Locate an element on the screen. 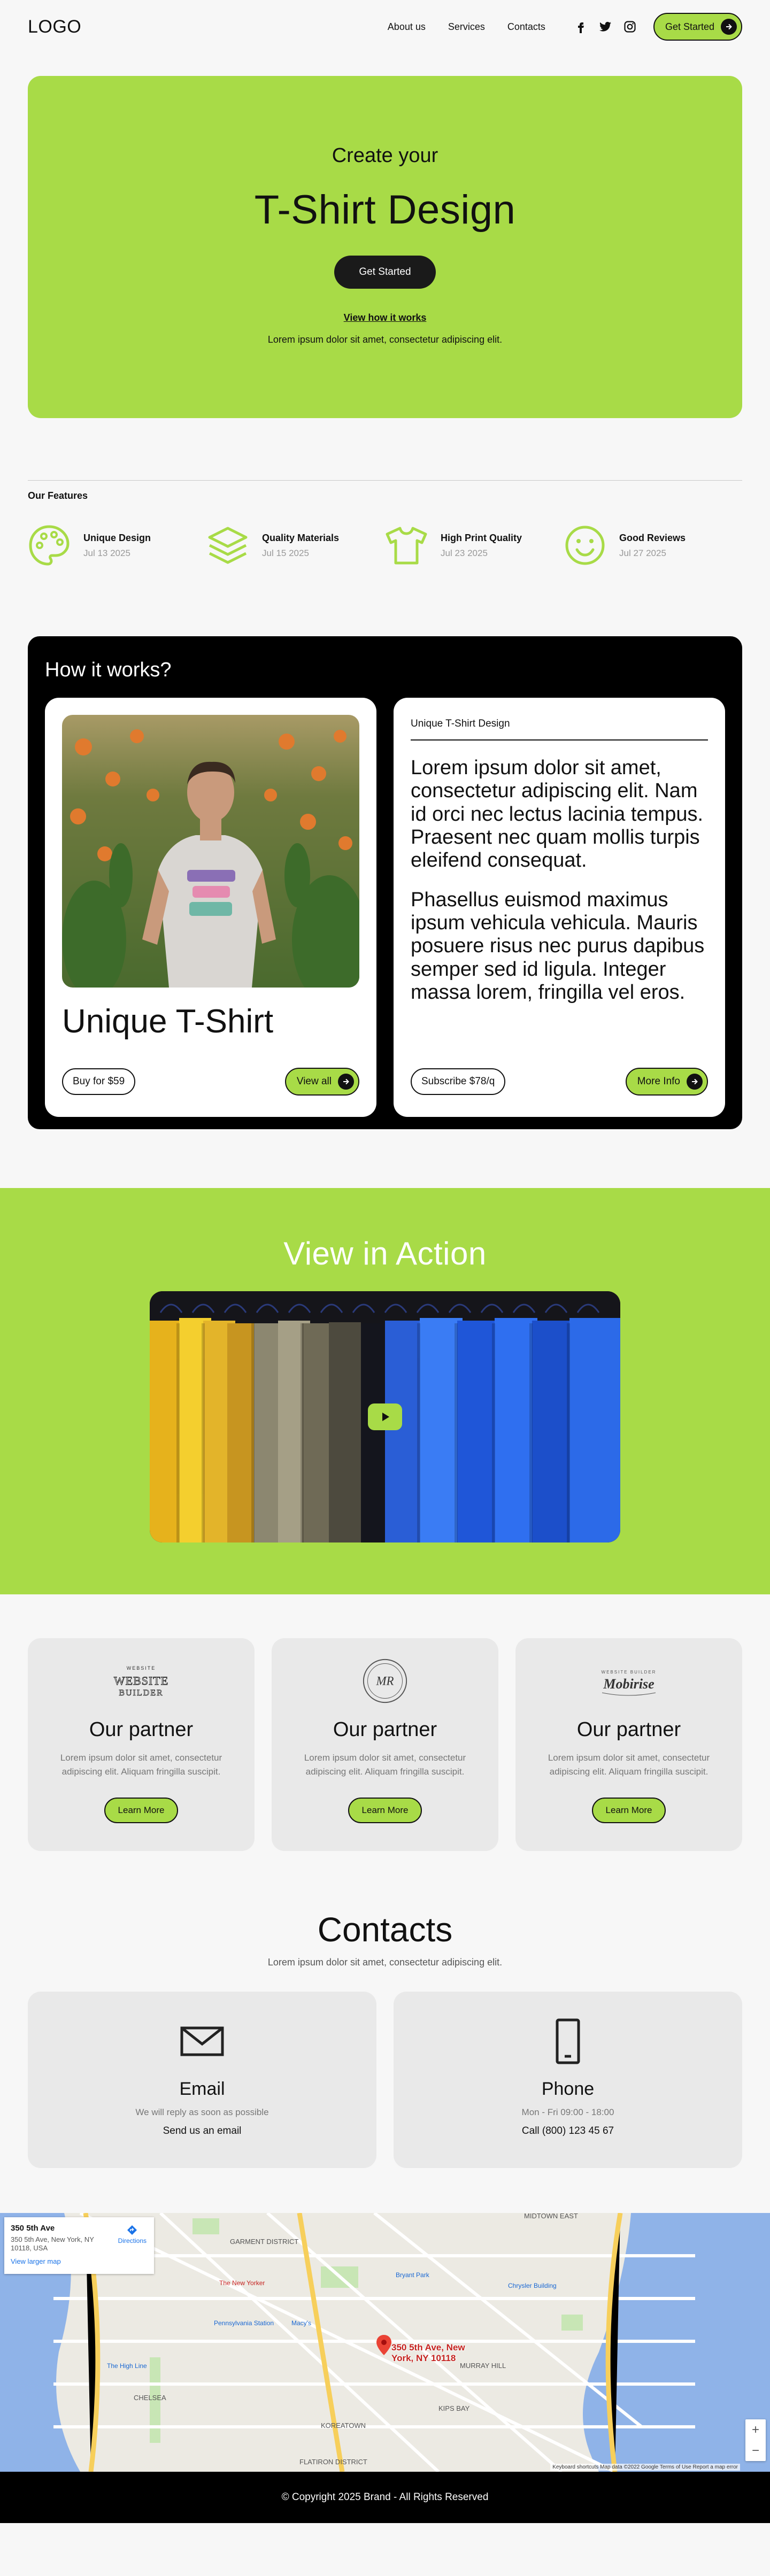 The height and width of the screenshot is (2576, 770). envelope-icon is located at coordinates (202, 2041).